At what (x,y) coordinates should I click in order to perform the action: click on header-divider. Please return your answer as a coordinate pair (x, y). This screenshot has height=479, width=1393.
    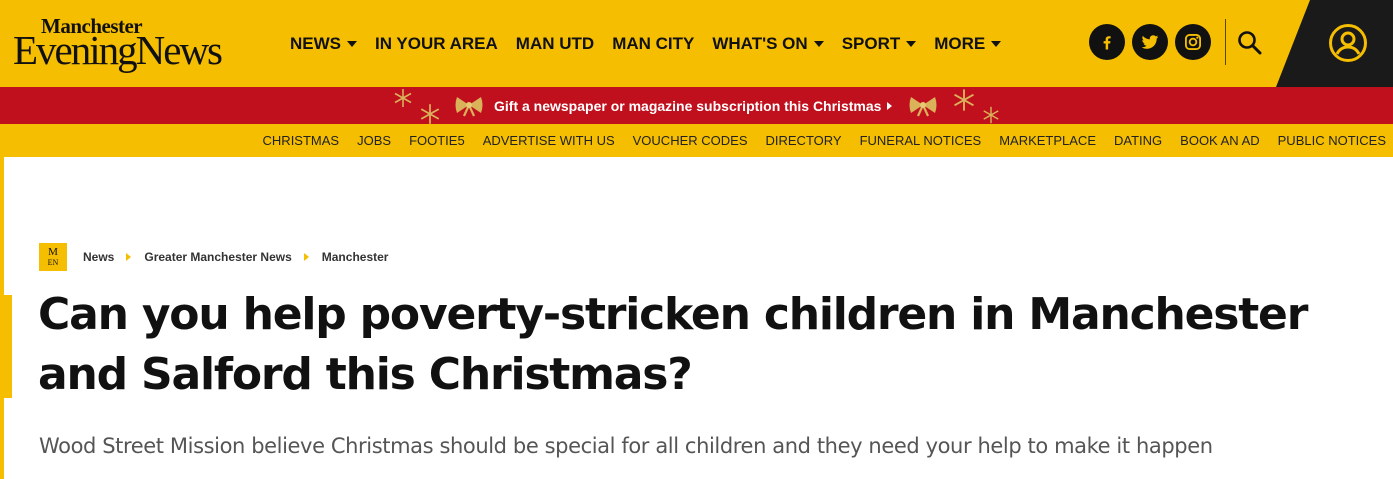
    Looking at the image, I should click on (1225, 42).